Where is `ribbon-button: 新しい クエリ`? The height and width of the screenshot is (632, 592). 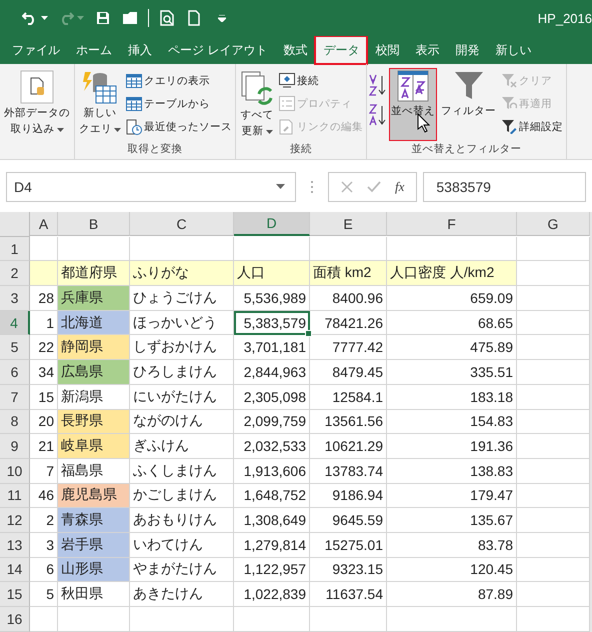
ribbon-button: 新しい クエリ is located at coordinates (100, 104).